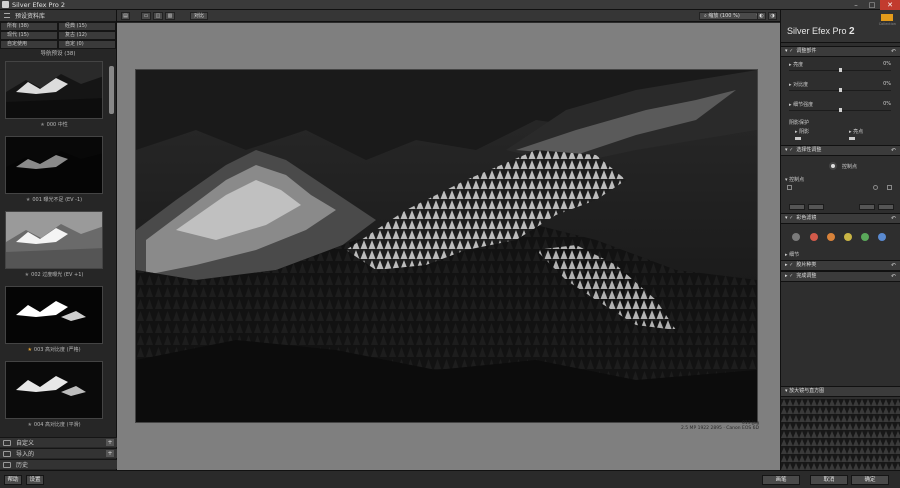 The width and height of the screenshot is (900, 488). I want to click on tab-modern: 现代 (15), so click(29, 35).